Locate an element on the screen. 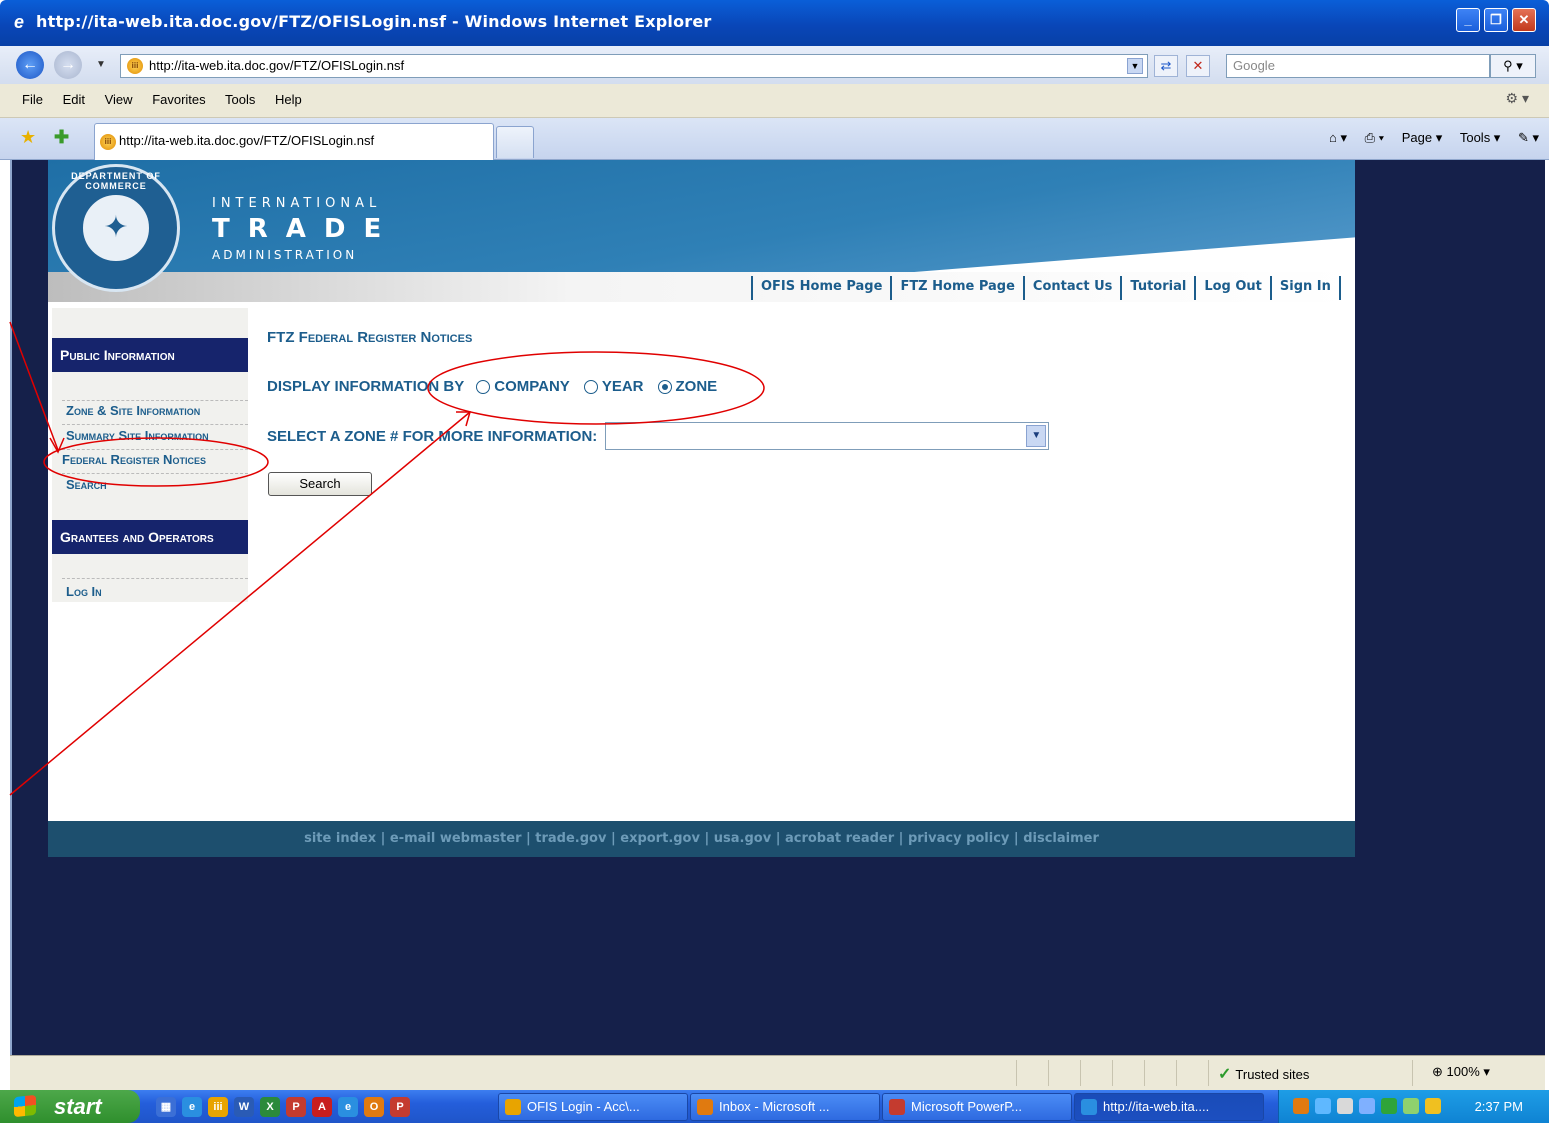 Image resolution: width=1549 pixels, height=1123 pixels. ofis-quicklaunch-icon: iii is located at coordinates (218, 1107).